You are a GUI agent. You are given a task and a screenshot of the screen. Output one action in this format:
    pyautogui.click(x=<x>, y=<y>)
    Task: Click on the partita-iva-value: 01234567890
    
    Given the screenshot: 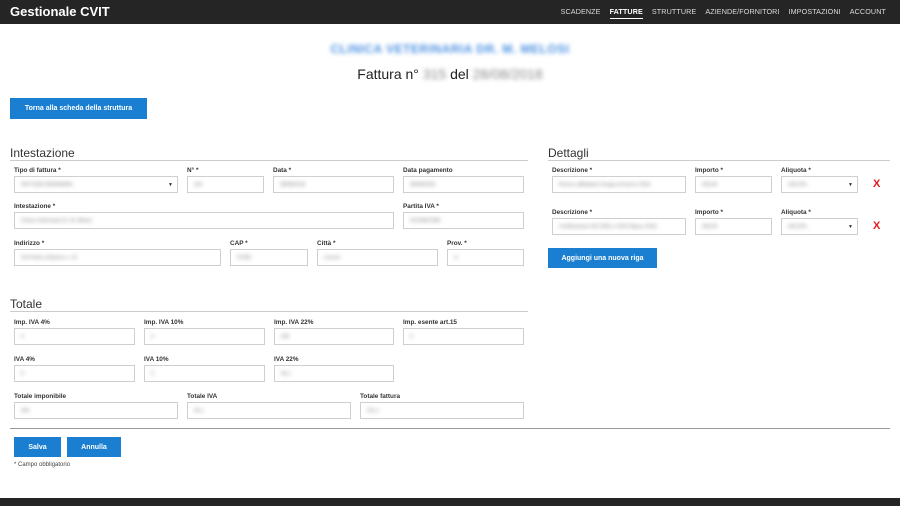 What is the action you would take?
    pyautogui.click(x=425, y=221)
    